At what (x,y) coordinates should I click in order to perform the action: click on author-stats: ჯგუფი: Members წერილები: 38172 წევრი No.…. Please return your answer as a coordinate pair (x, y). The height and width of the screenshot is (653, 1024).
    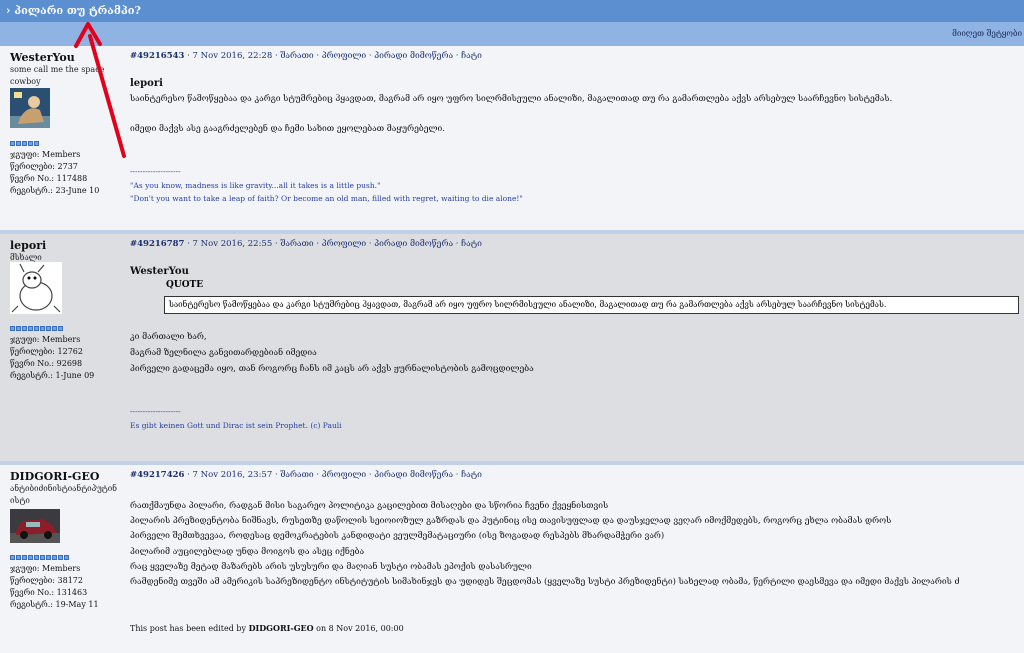
    Looking at the image, I should click on (54, 587).